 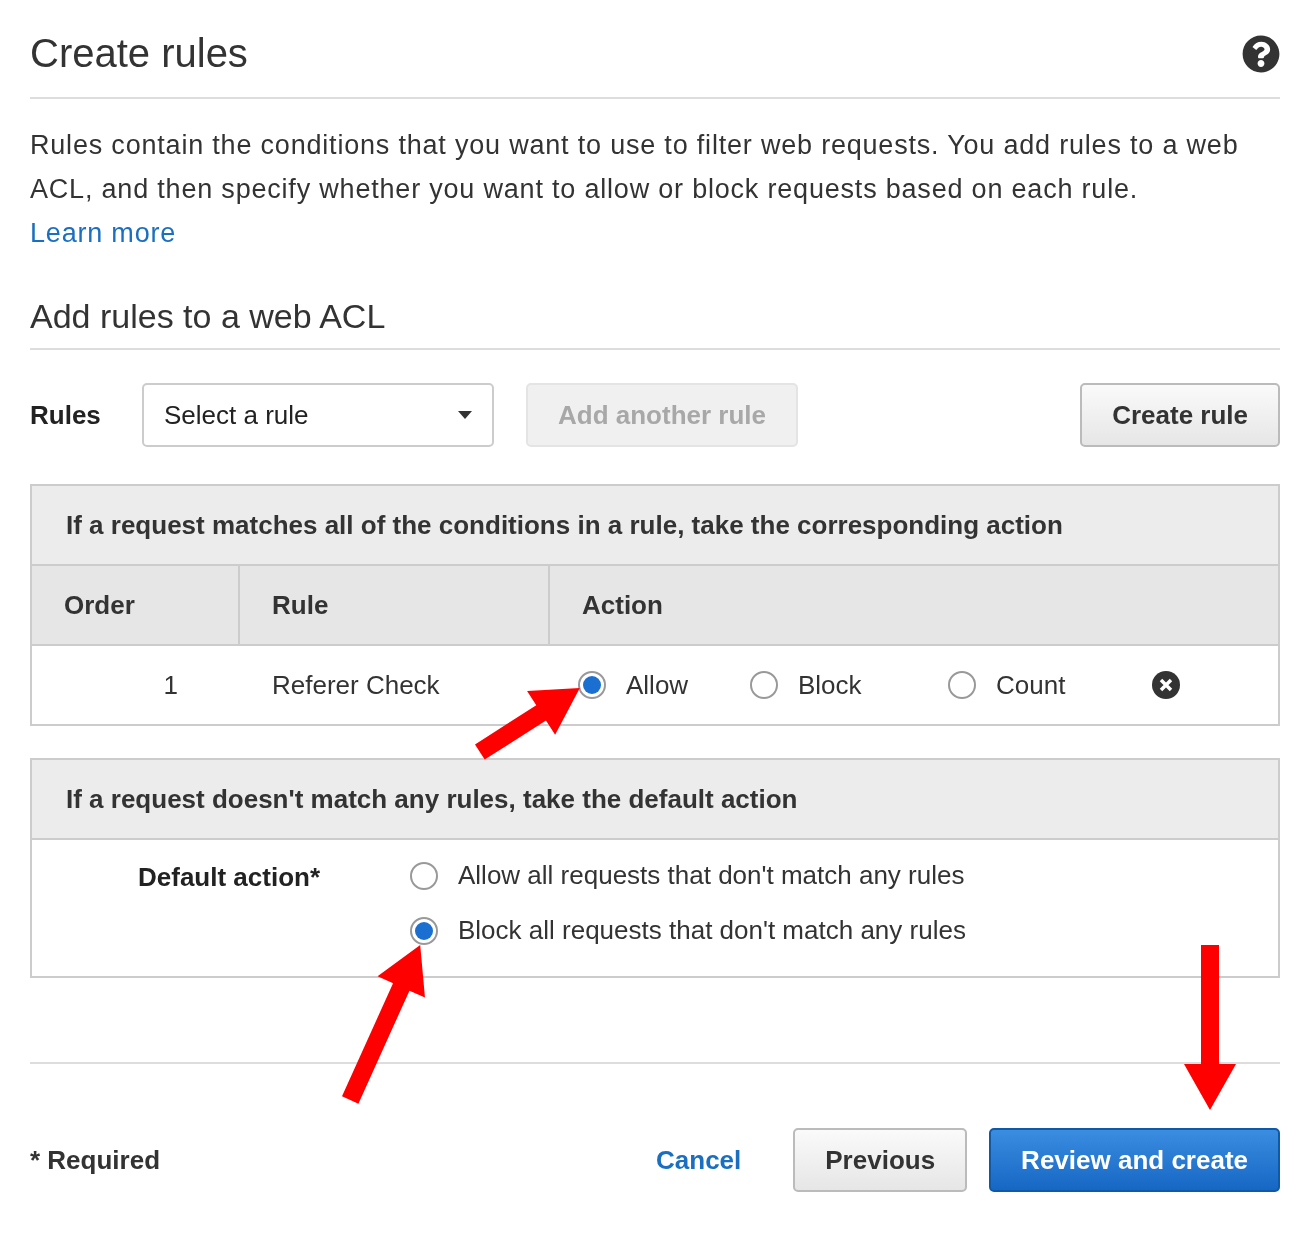 I want to click on radio-option: Allow, so click(x=664, y=685).